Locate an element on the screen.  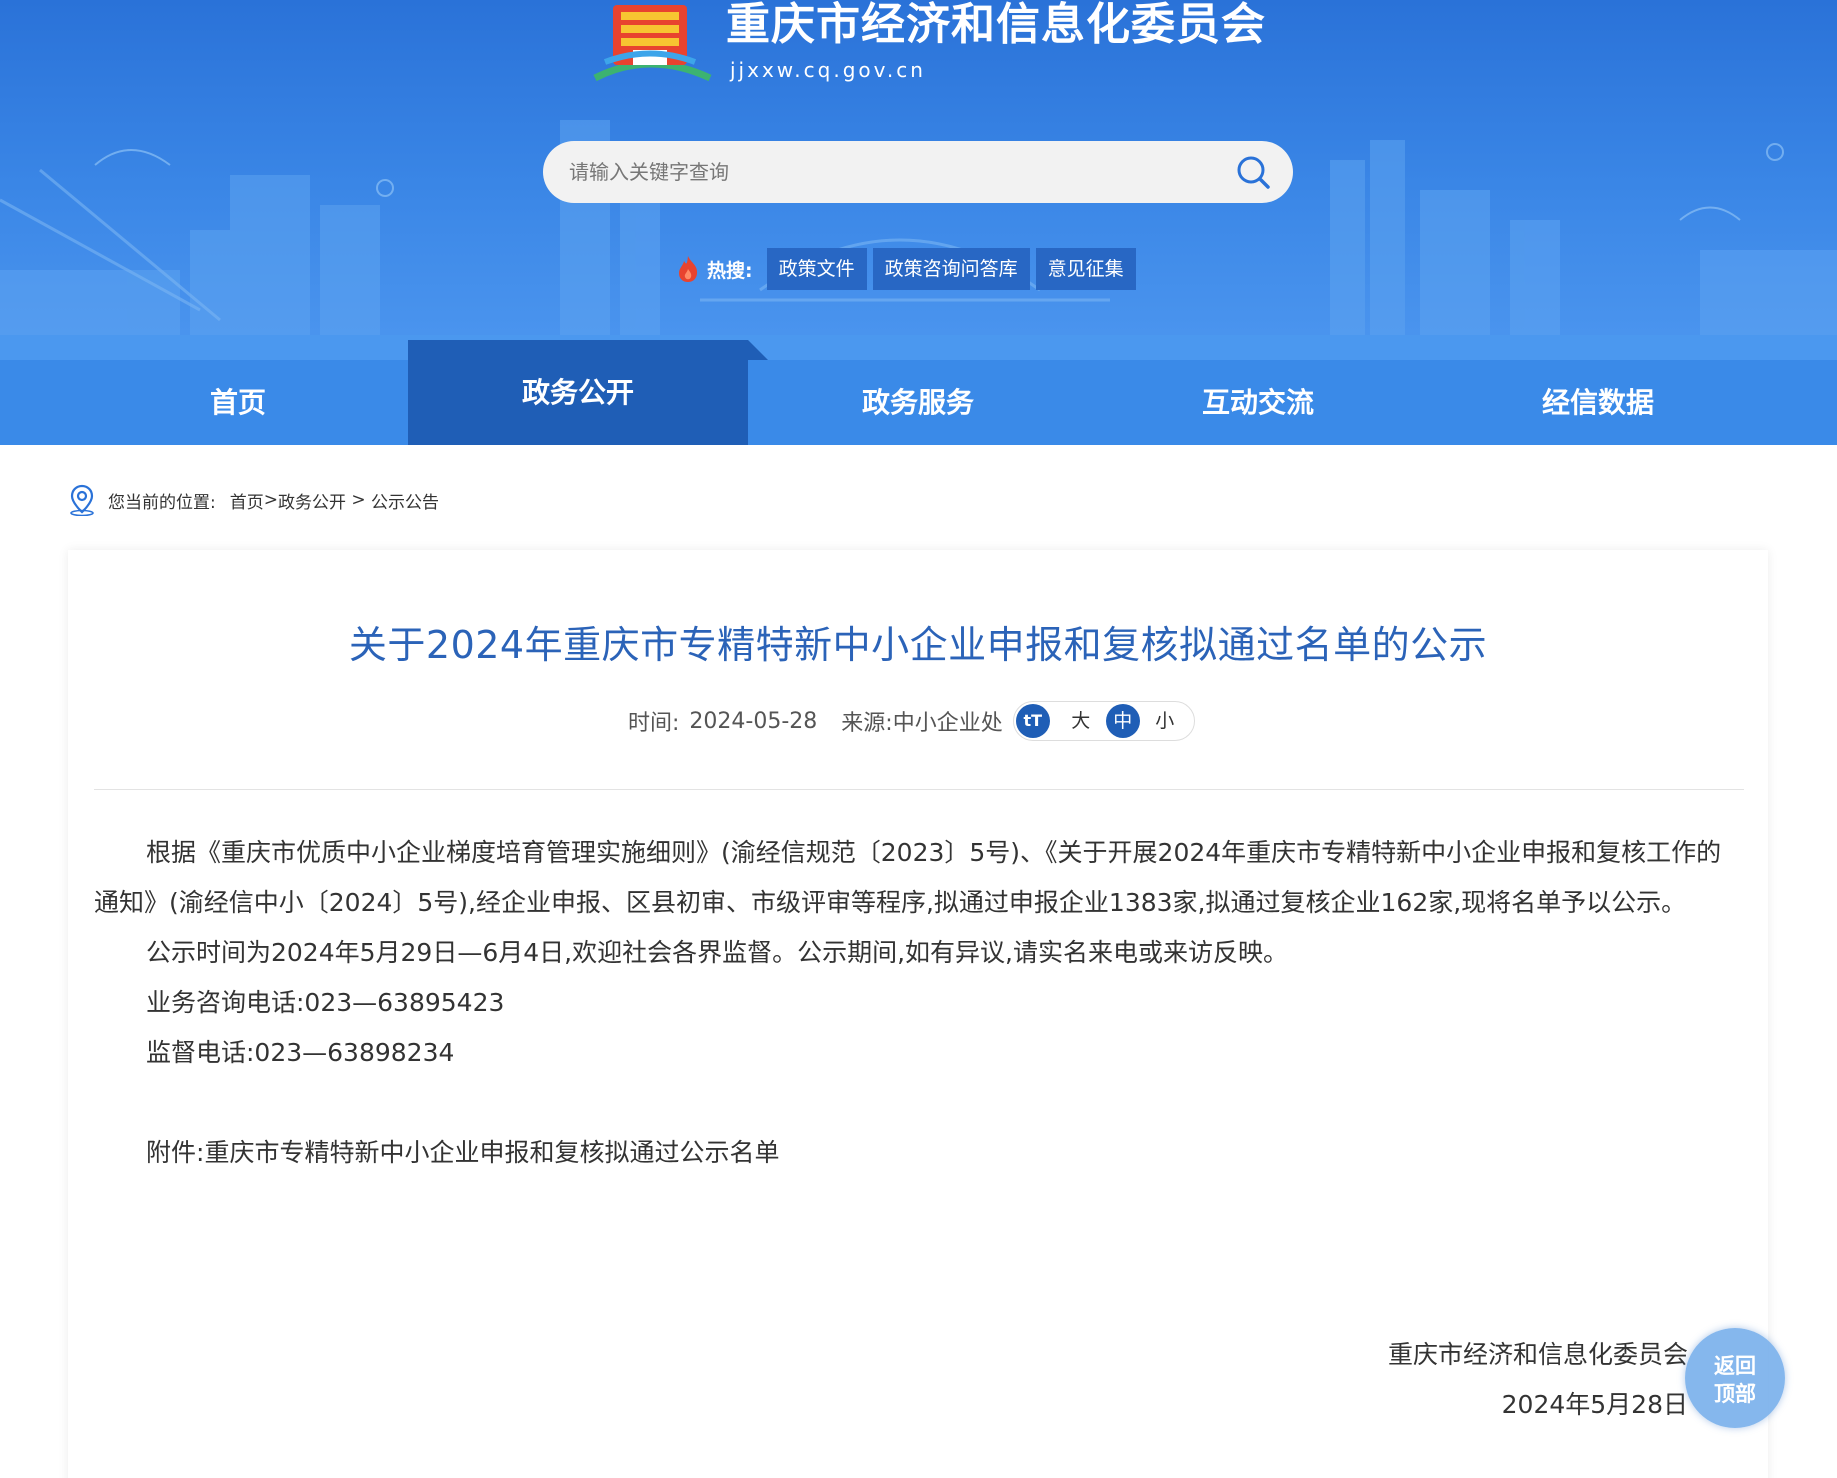
font-size-icon: tT is located at coordinates (1032, 721).